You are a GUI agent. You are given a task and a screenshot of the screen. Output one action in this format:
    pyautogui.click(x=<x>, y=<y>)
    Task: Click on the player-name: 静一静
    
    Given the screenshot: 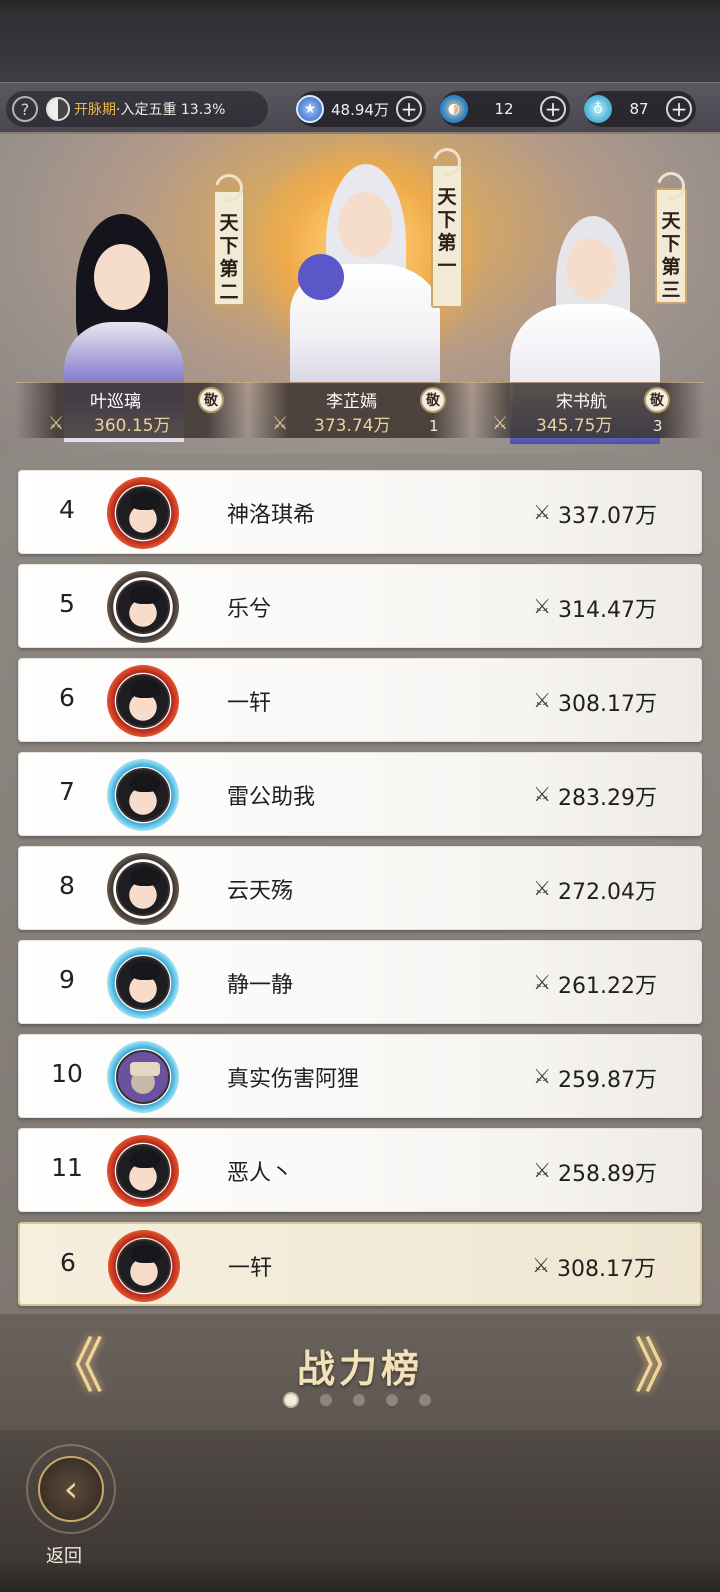 What is the action you would take?
    pyautogui.click(x=260, y=985)
    